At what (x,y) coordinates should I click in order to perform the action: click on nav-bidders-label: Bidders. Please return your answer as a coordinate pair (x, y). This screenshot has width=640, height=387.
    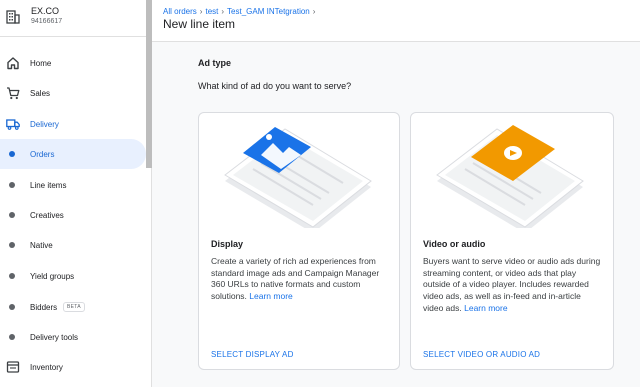
    Looking at the image, I should click on (44, 307).